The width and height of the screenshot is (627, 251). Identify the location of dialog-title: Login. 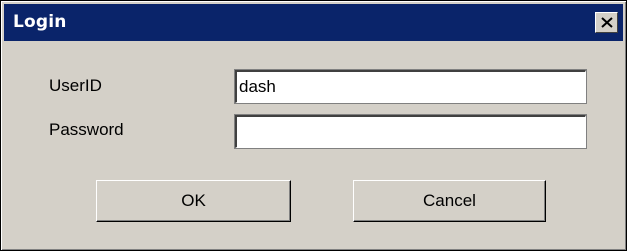
(40, 22).